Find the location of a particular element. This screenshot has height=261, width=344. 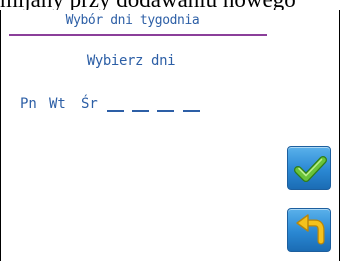

check-icon is located at coordinates (310, 169).